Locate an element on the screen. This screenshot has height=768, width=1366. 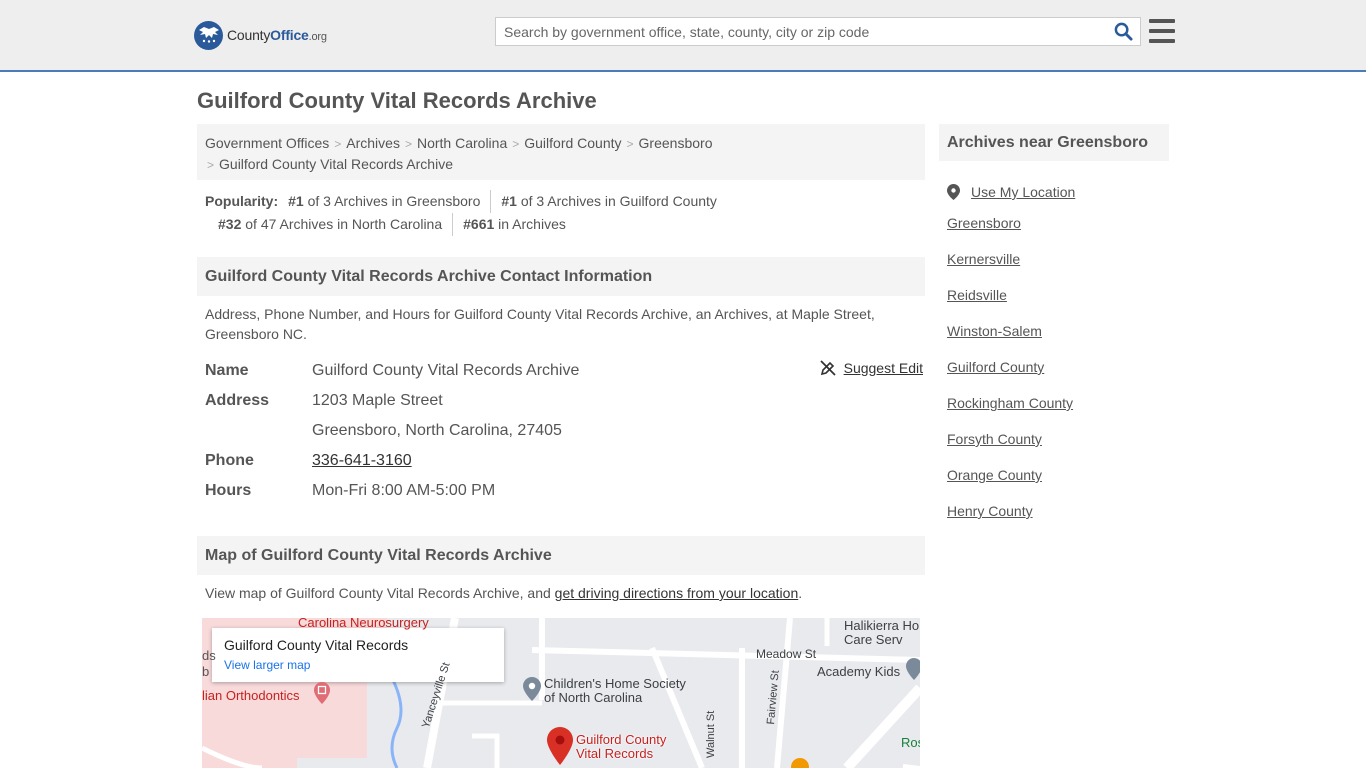
popularity-item: #32 of 47 Archives in North Carolina is located at coordinates (331, 224).